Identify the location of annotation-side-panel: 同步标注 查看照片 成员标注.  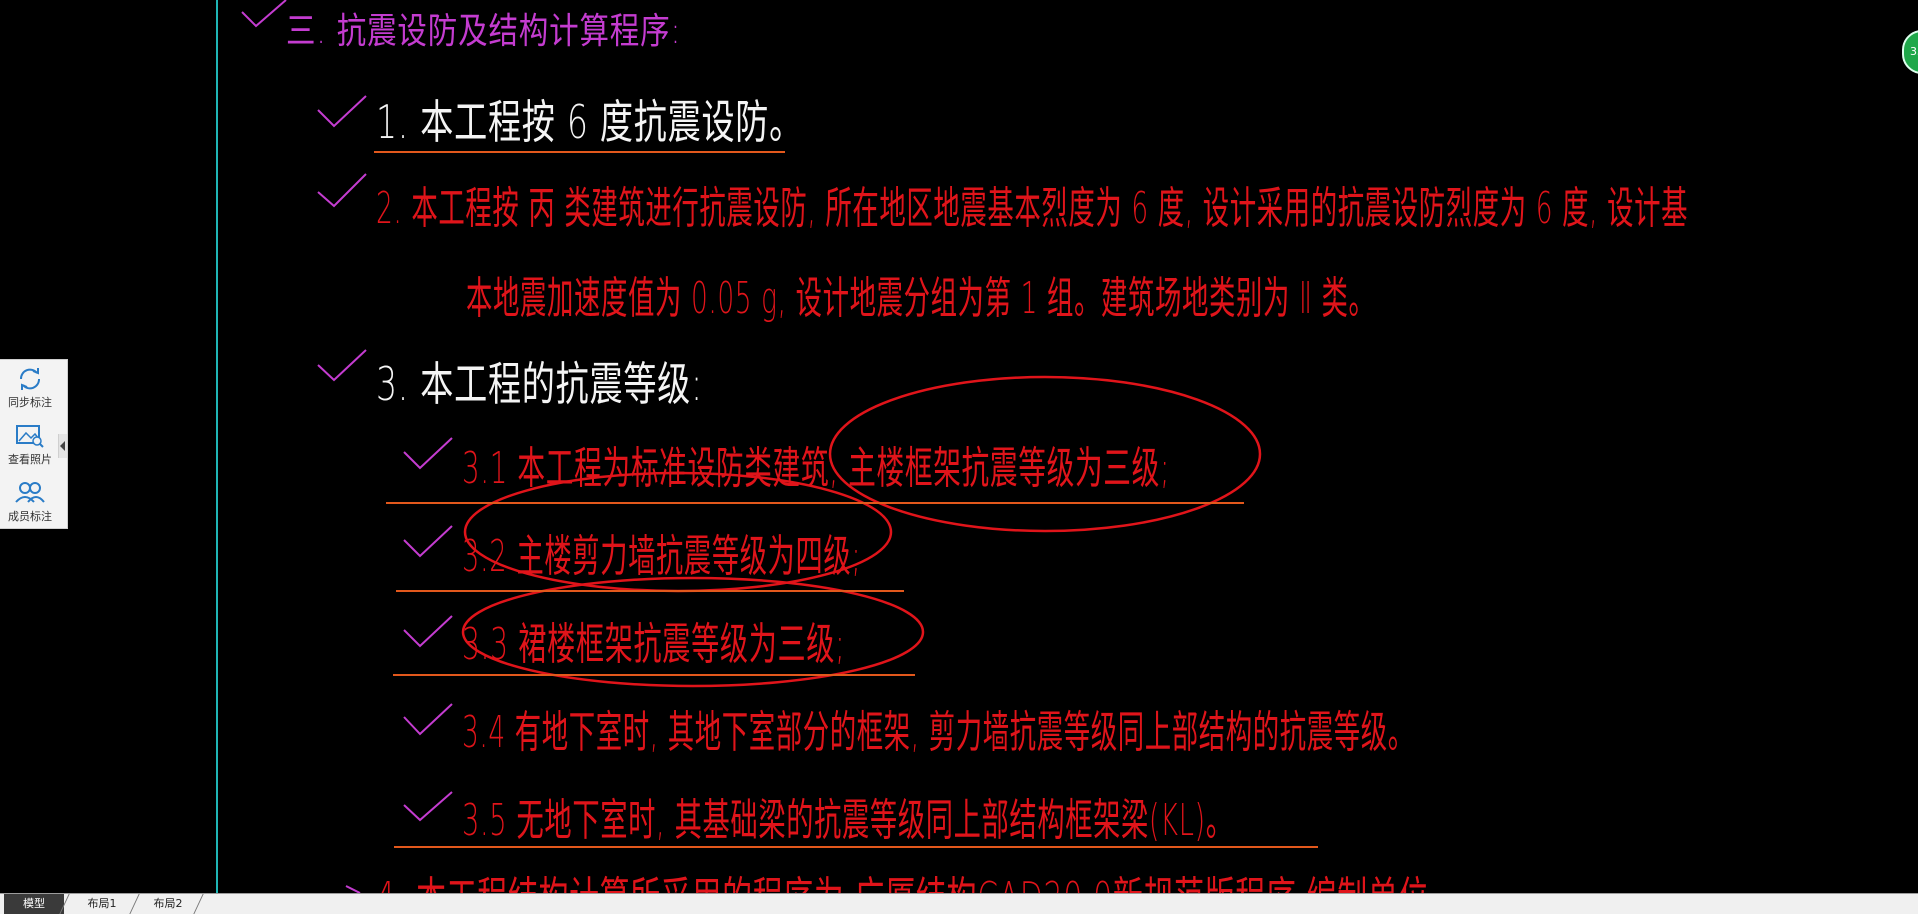
(34, 444).